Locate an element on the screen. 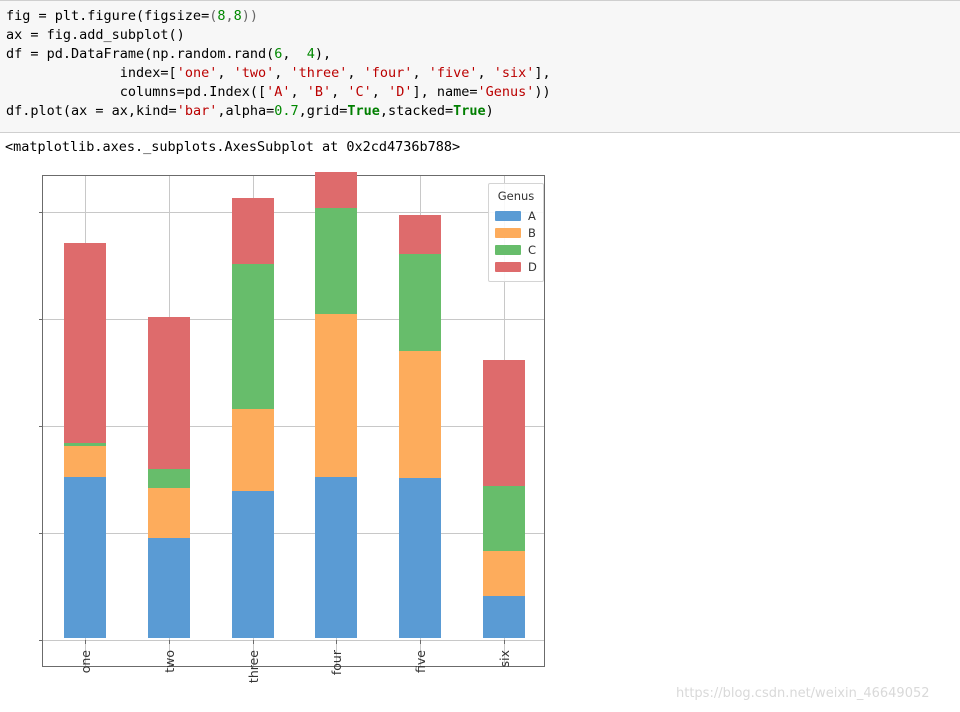 The height and width of the screenshot is (712, 960). legend-entry-d: D is located at coordinates (516, 266).